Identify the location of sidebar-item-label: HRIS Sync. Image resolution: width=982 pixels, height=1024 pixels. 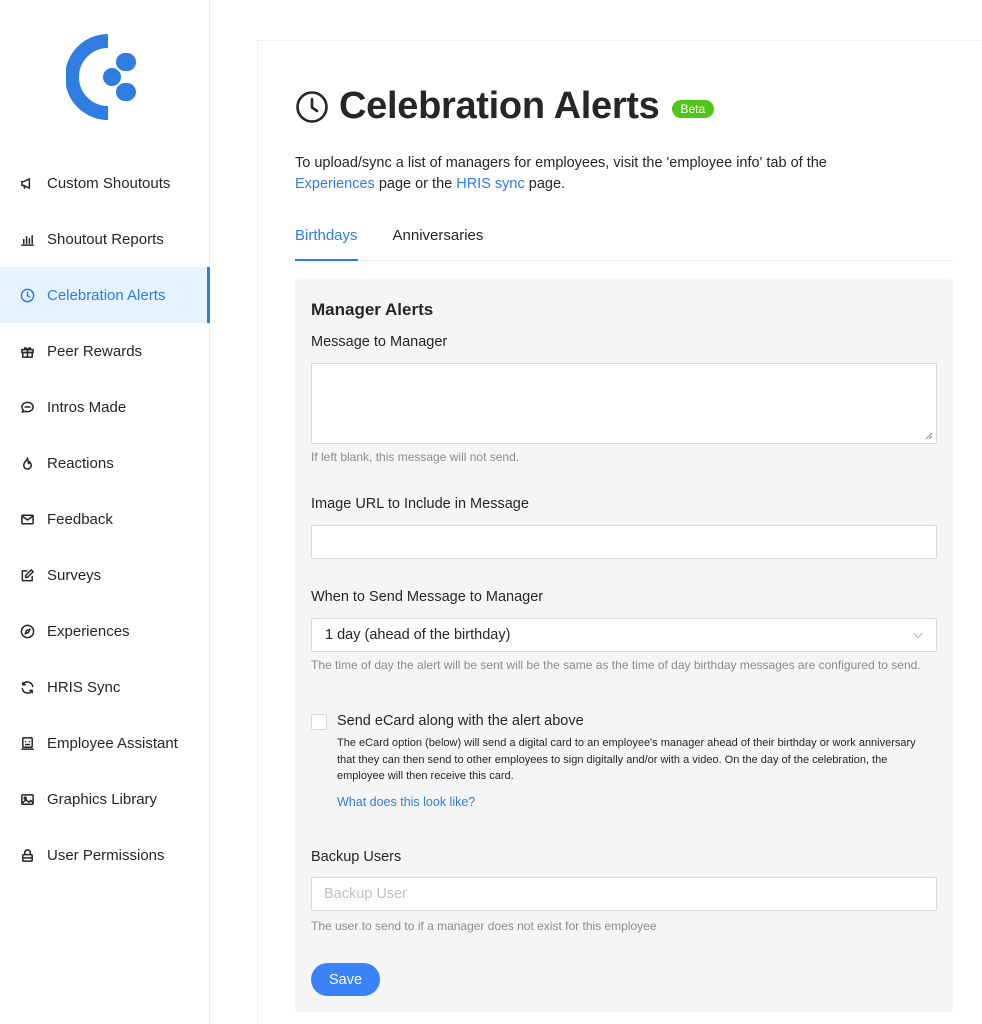
(84, 687).